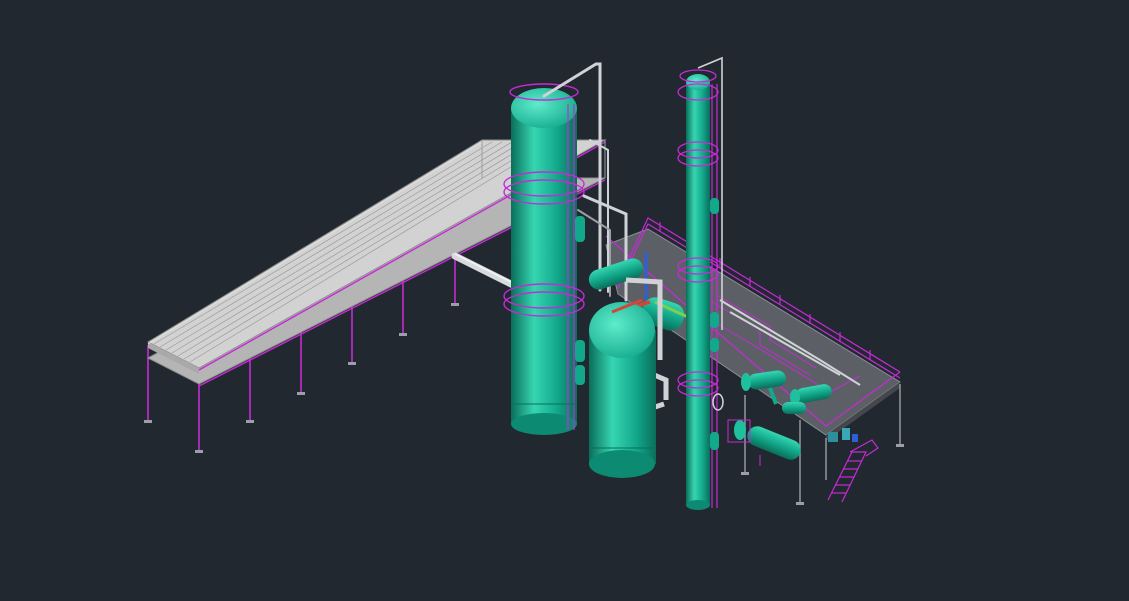 This screenshot has height=601, width=1129. What do you see at coordinates (622, 330) in the screenshot?
I see `drum-top-cap` at bounding box center [622, 330].